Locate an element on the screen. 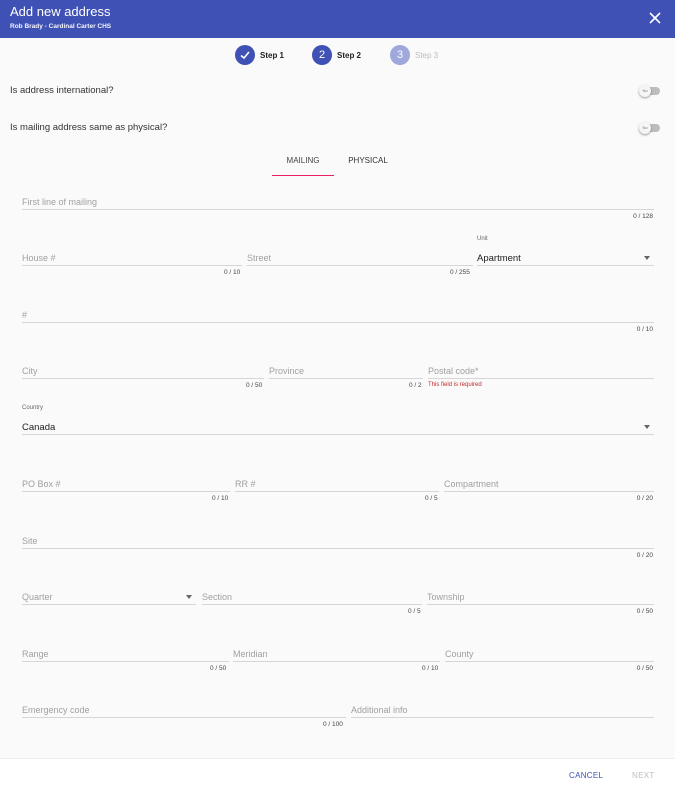 This screenshot has height=792, width=675. unit-number-input: # is located at coordinates (338, 316).